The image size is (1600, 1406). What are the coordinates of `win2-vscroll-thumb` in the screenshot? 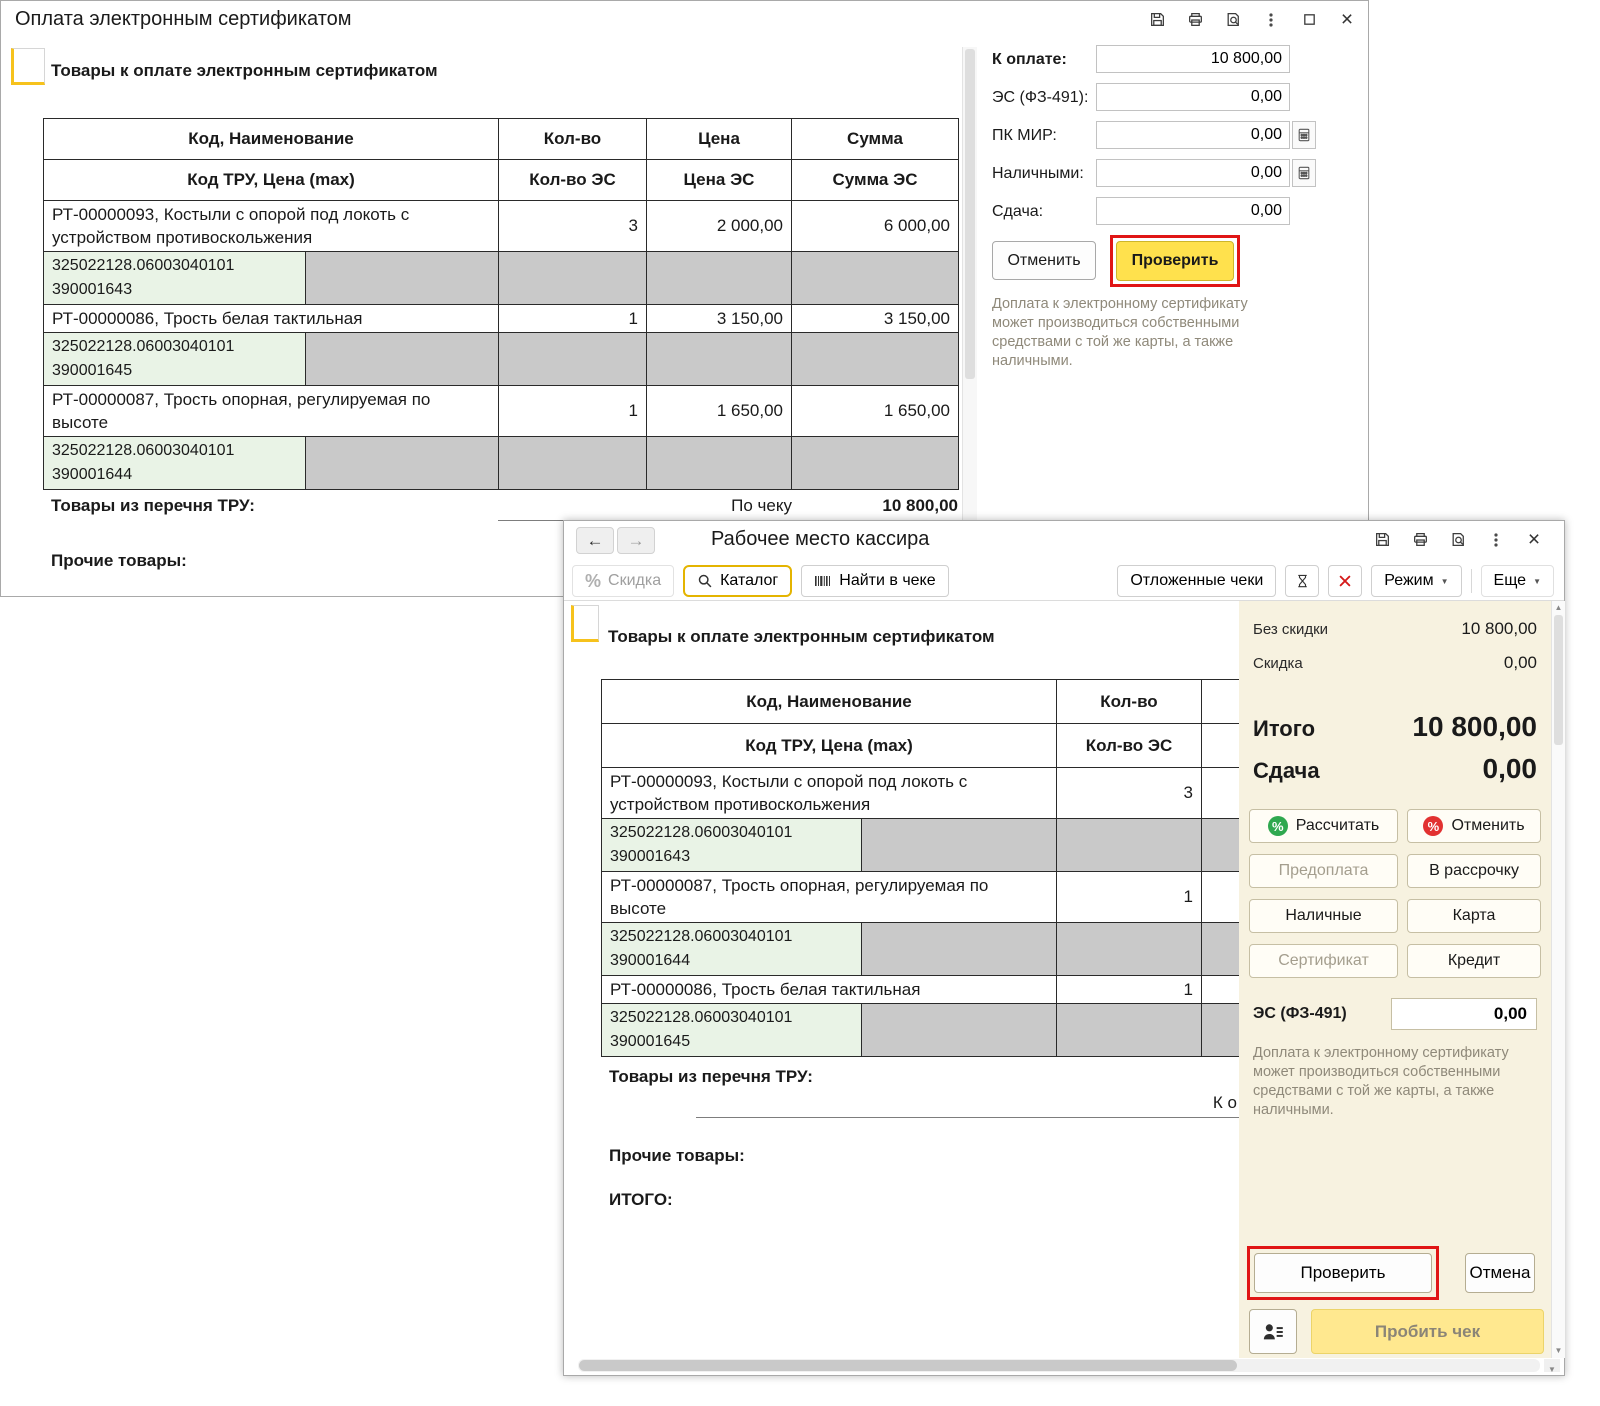 It's located at (1558, 680).